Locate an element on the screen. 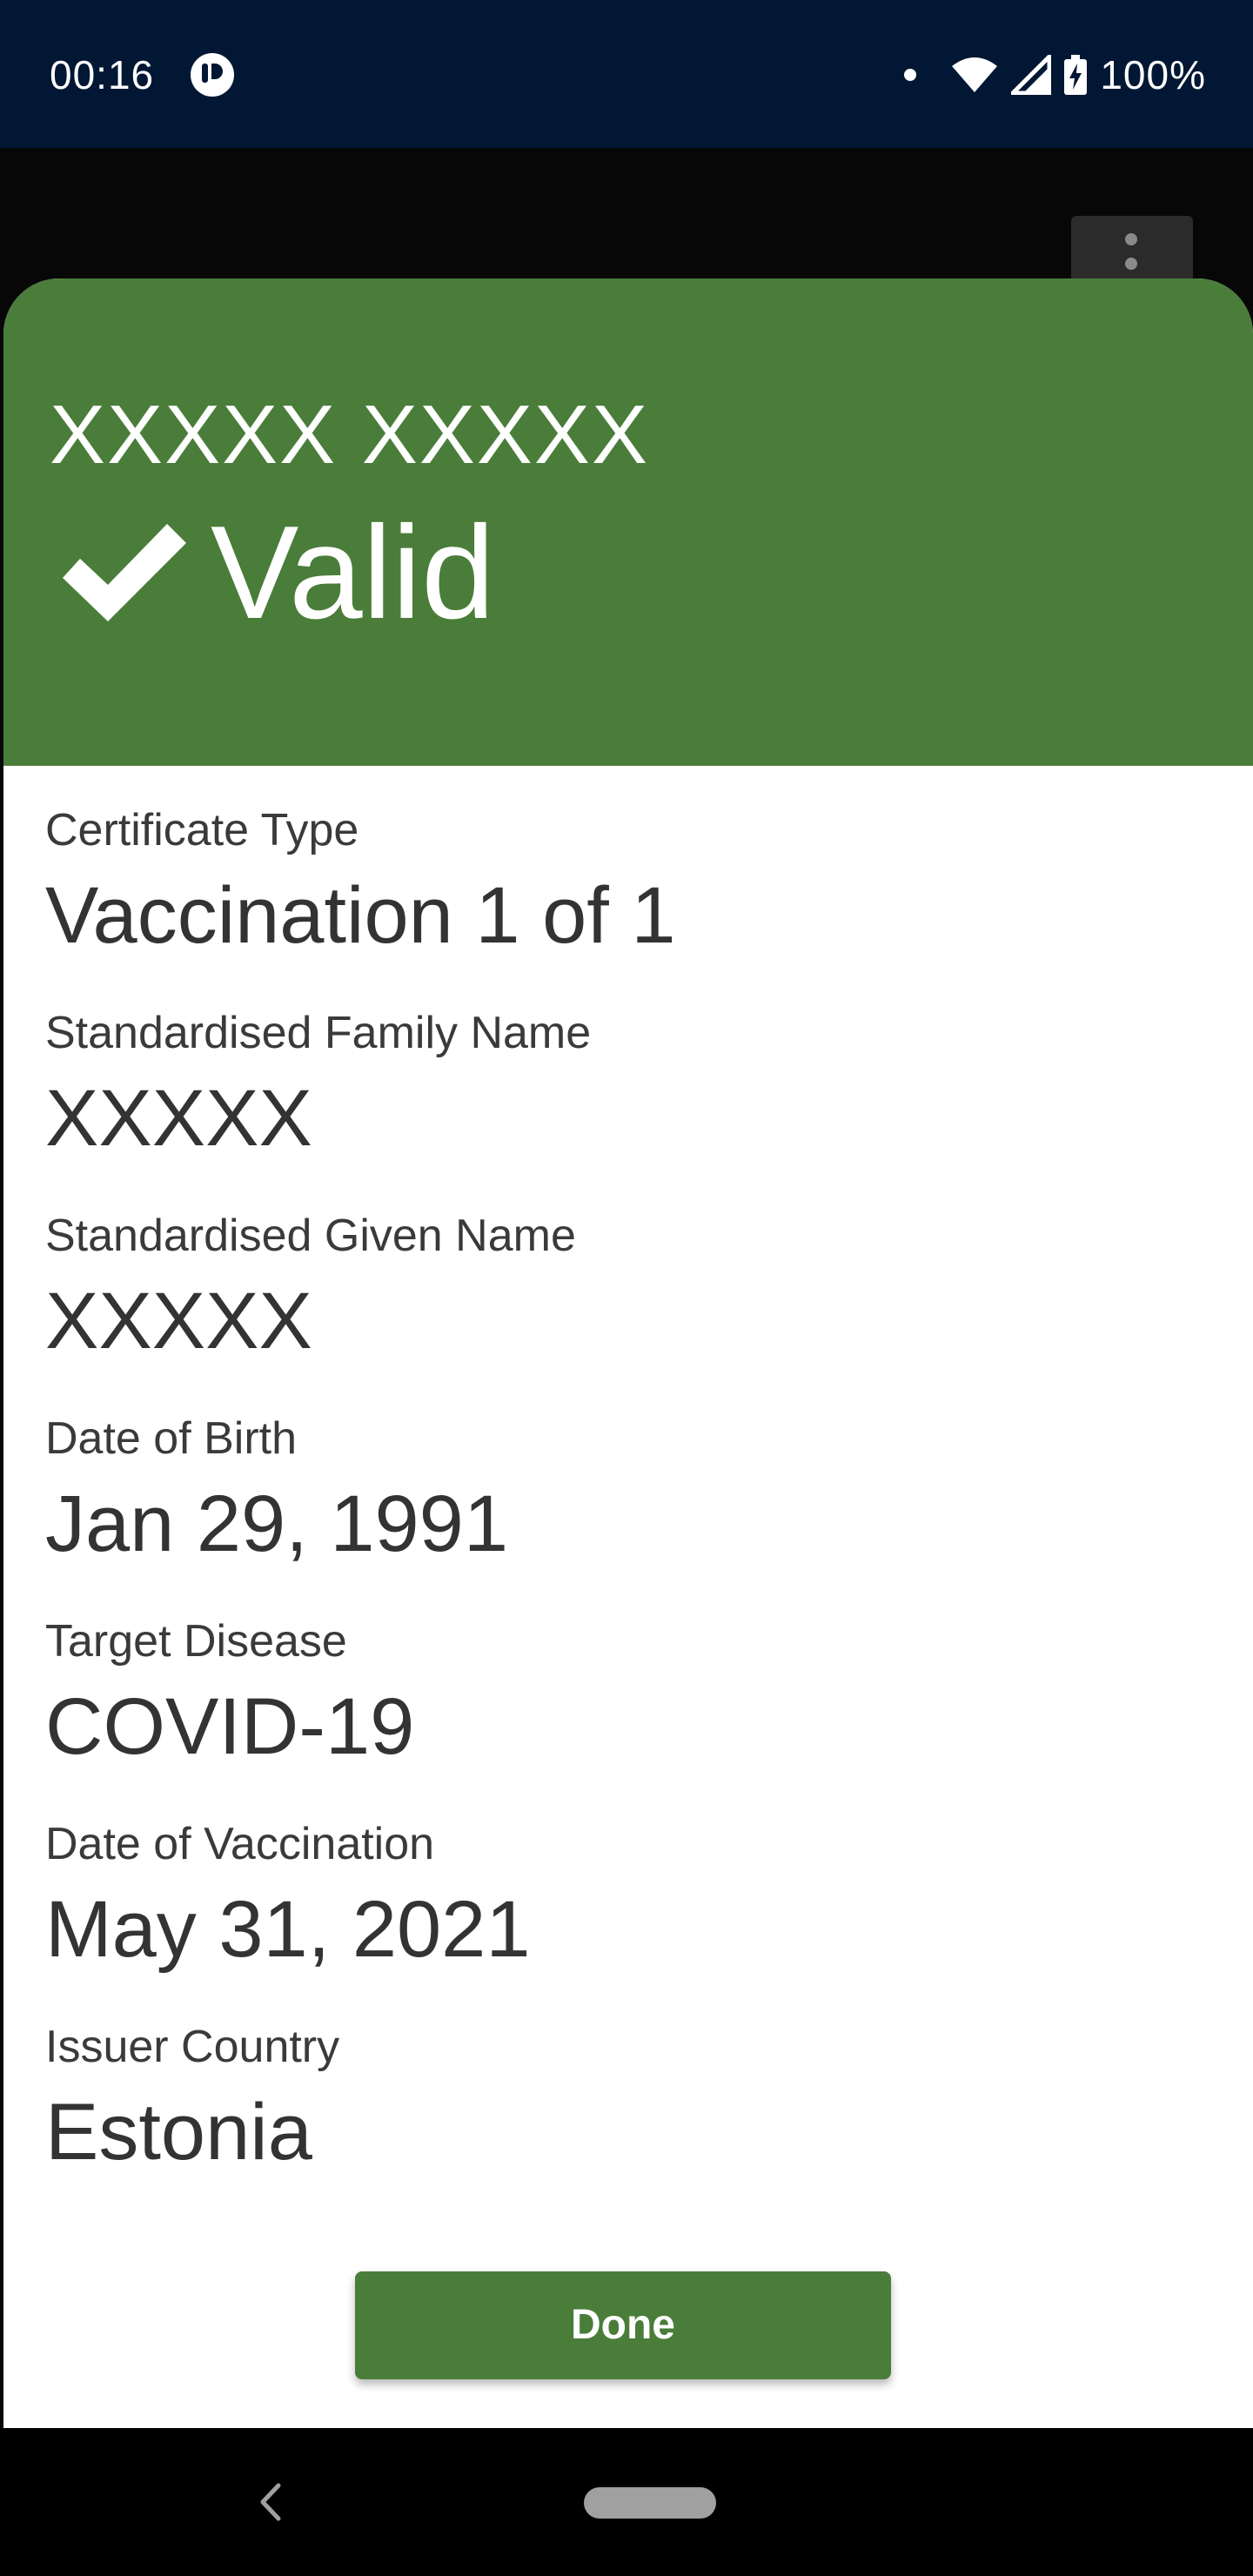 This screenshot has width=1253, height=2576. navigation-bar is located at coordinates (626, 2502).